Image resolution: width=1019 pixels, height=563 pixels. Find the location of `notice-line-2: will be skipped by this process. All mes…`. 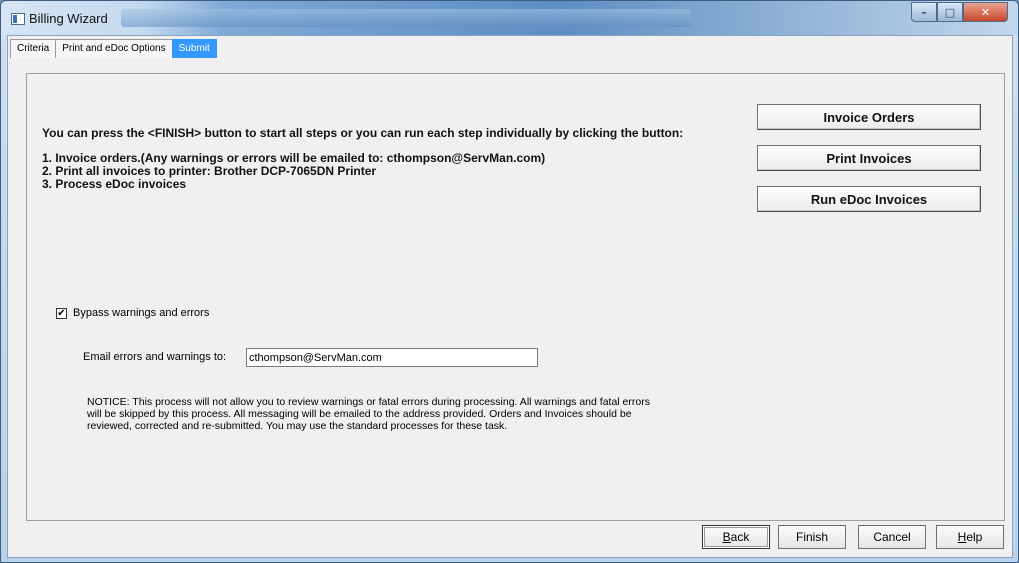

notice-line-2: will be skipped by this process. All mes… is located at coordinates (359, 414).